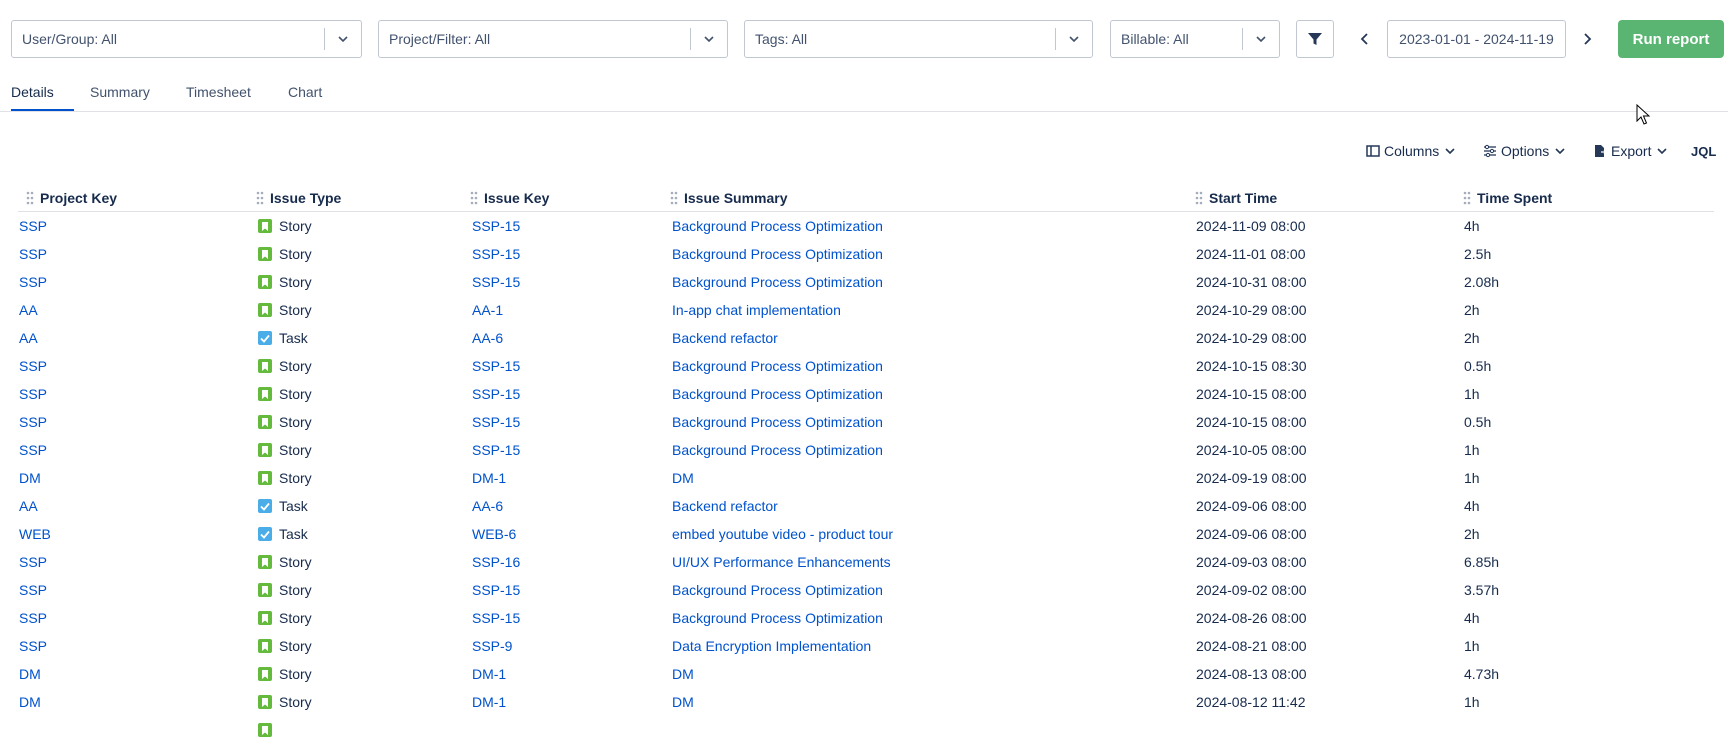 Image resolution: width=1728 pixels, height=744 pixels. Describe the element at coordinates (1587, 39) in the screenshot. I see `next-period-button` at that location.